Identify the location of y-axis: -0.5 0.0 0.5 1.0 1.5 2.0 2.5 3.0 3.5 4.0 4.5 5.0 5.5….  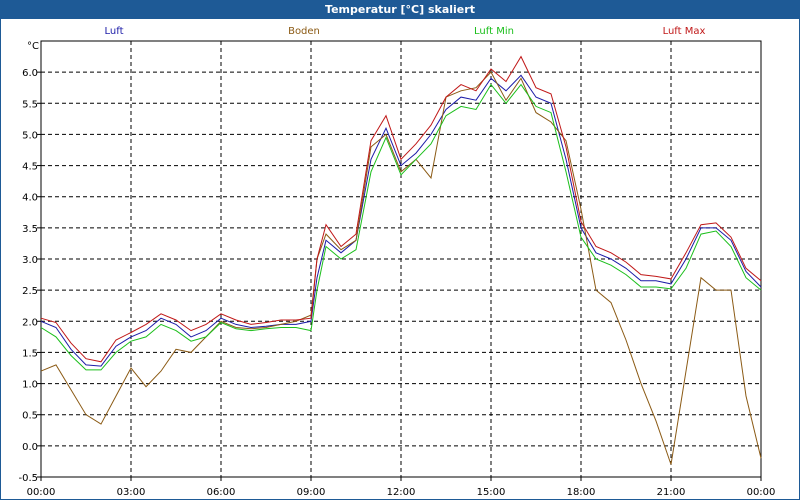
(29, 276).